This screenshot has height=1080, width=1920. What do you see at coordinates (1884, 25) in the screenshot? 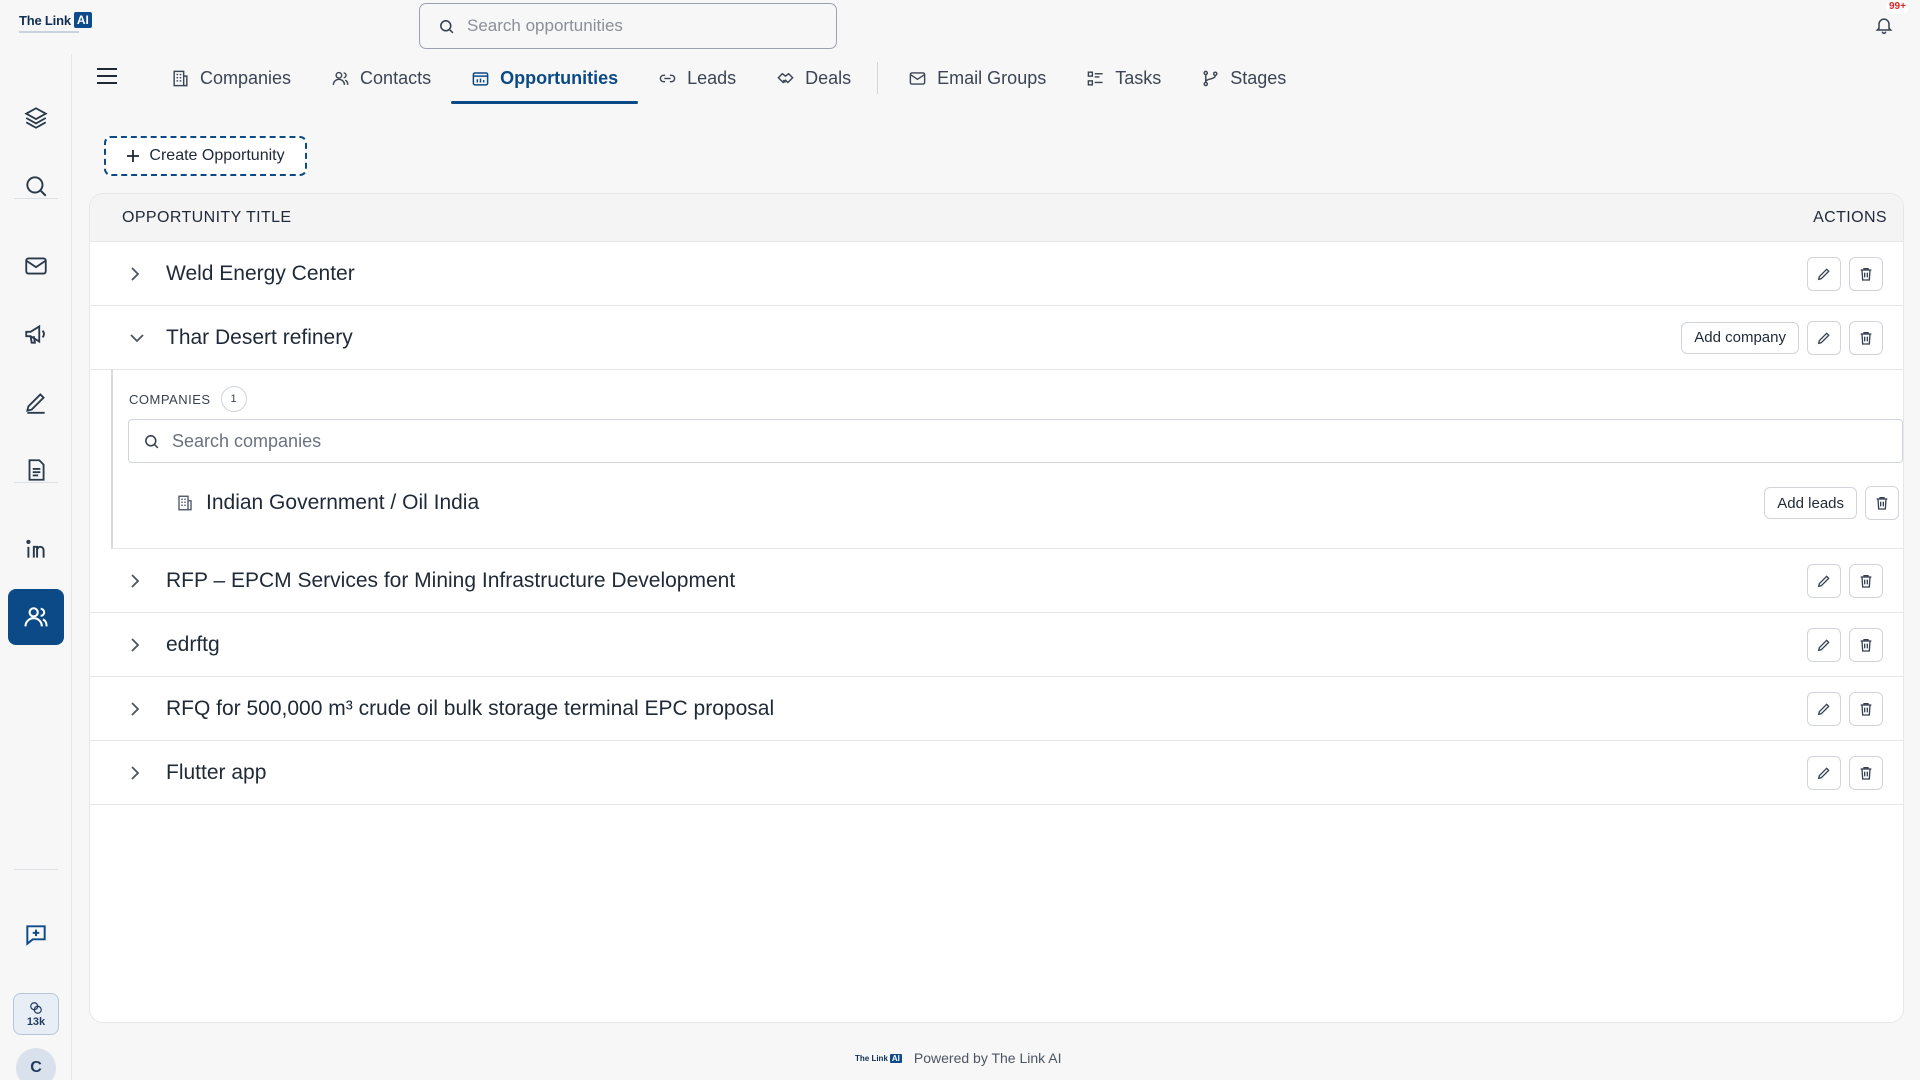
I see `bell-icon` at bounding box center [1884, 25].